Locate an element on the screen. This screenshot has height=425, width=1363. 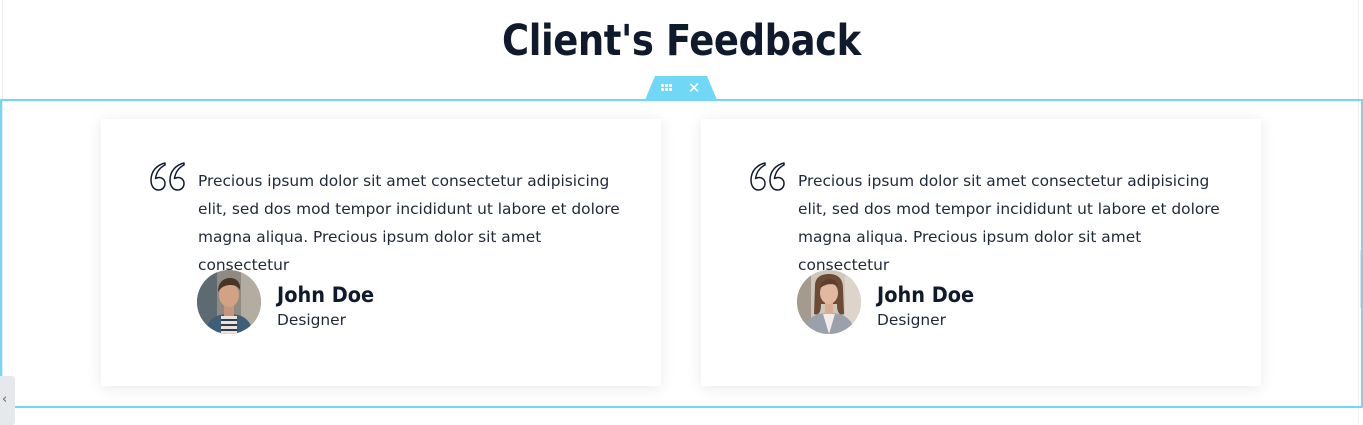
chevron-left-icon: ‹ is located at coordinates (5, 399).